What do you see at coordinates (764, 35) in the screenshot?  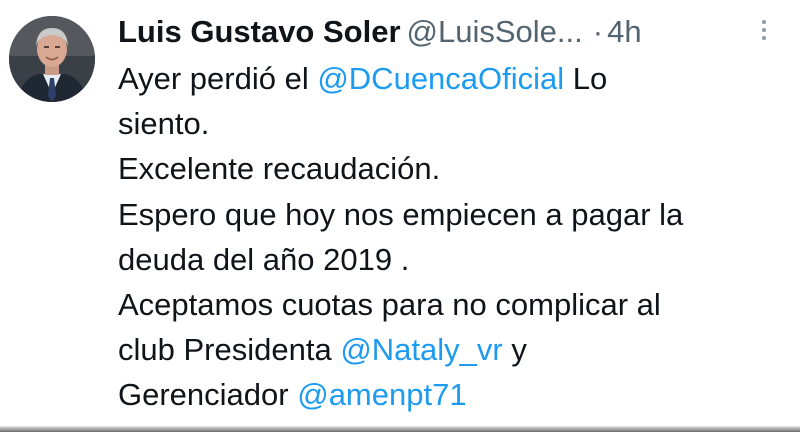 I see `more-vertical-icon` at bounding box center [764, 35].